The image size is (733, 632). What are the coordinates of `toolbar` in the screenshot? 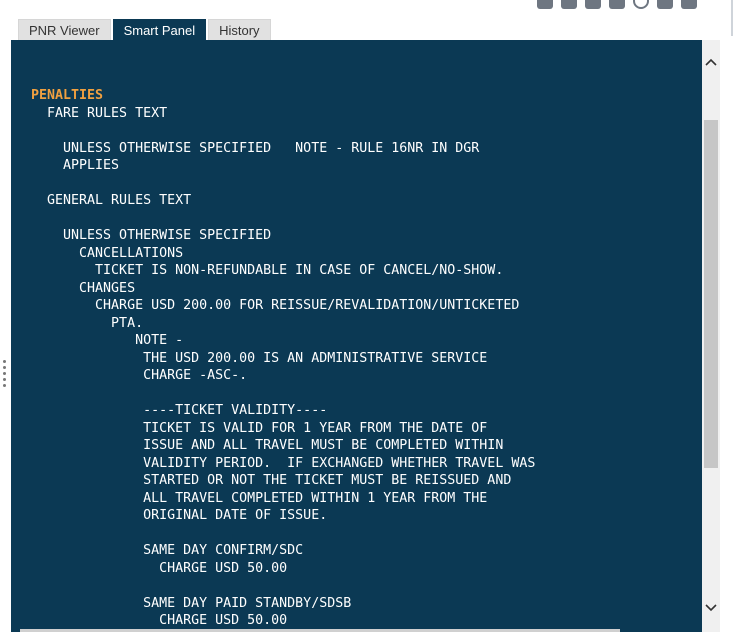 It's located at (617, 5).